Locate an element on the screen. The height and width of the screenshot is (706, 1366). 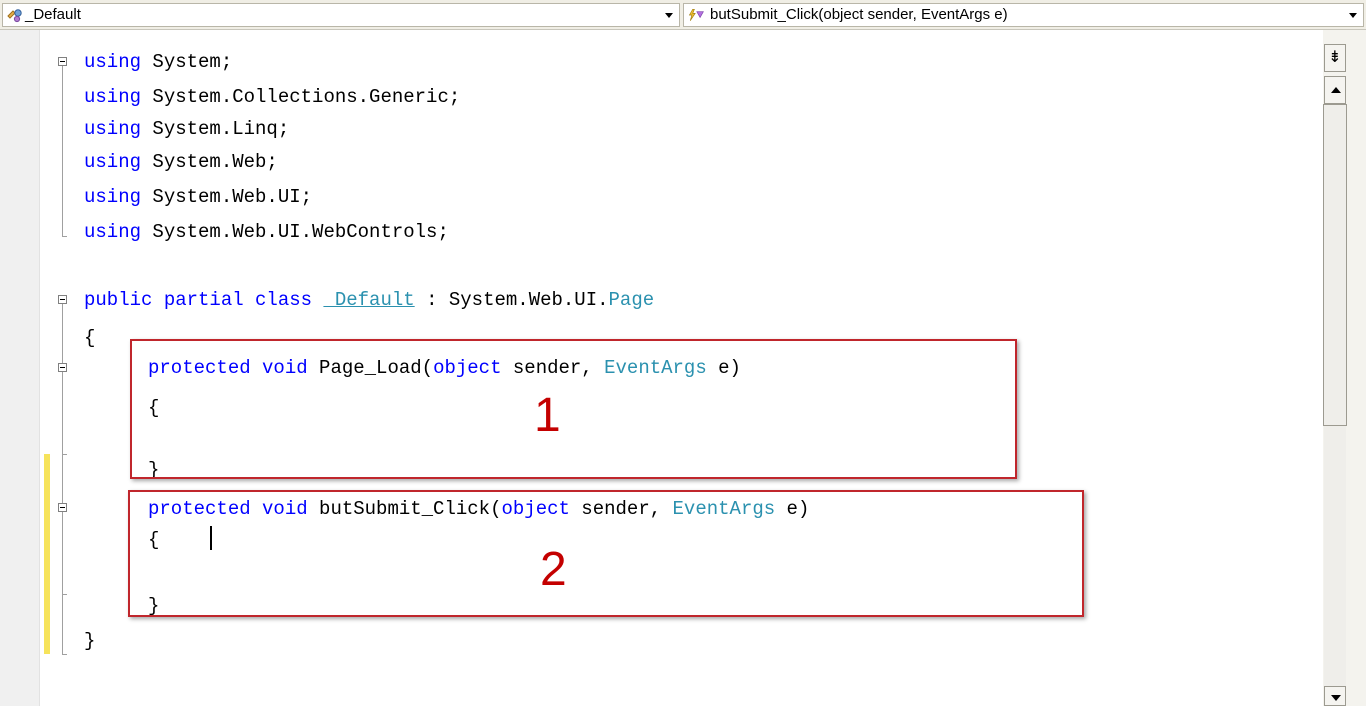
code-line: using System.Web; is located at coordinates (181, 162).